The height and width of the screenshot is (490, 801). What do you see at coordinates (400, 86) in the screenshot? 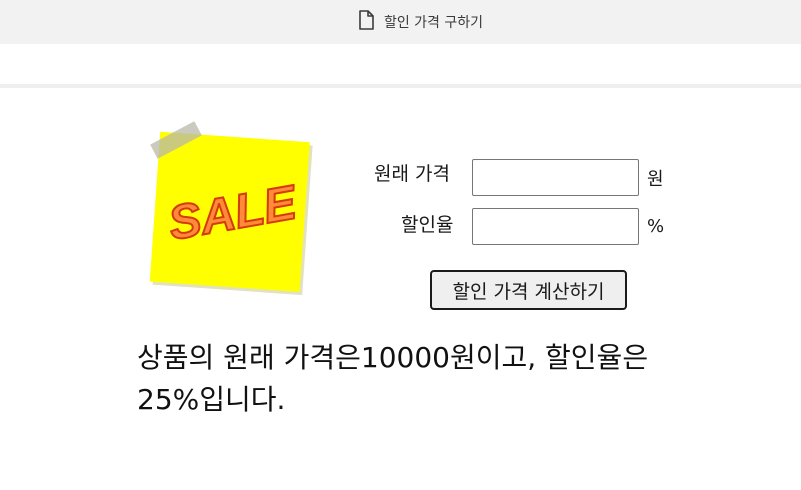
I see `toolbar-divider` at bounding box center [400, 86].